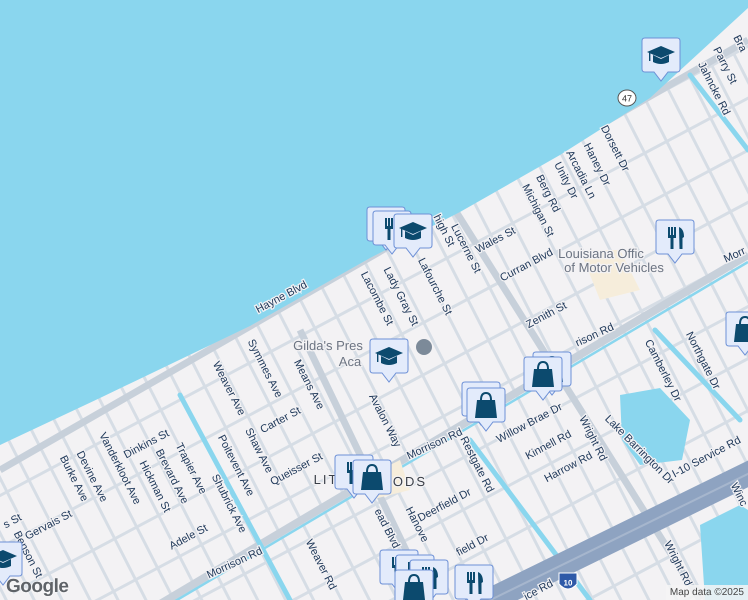 The height and width of the screenshot is (600, 748). What do you see at coordinates (735, 255) in the screenshot?
I see `map-label: Morr` at bounding box center [735, 255].